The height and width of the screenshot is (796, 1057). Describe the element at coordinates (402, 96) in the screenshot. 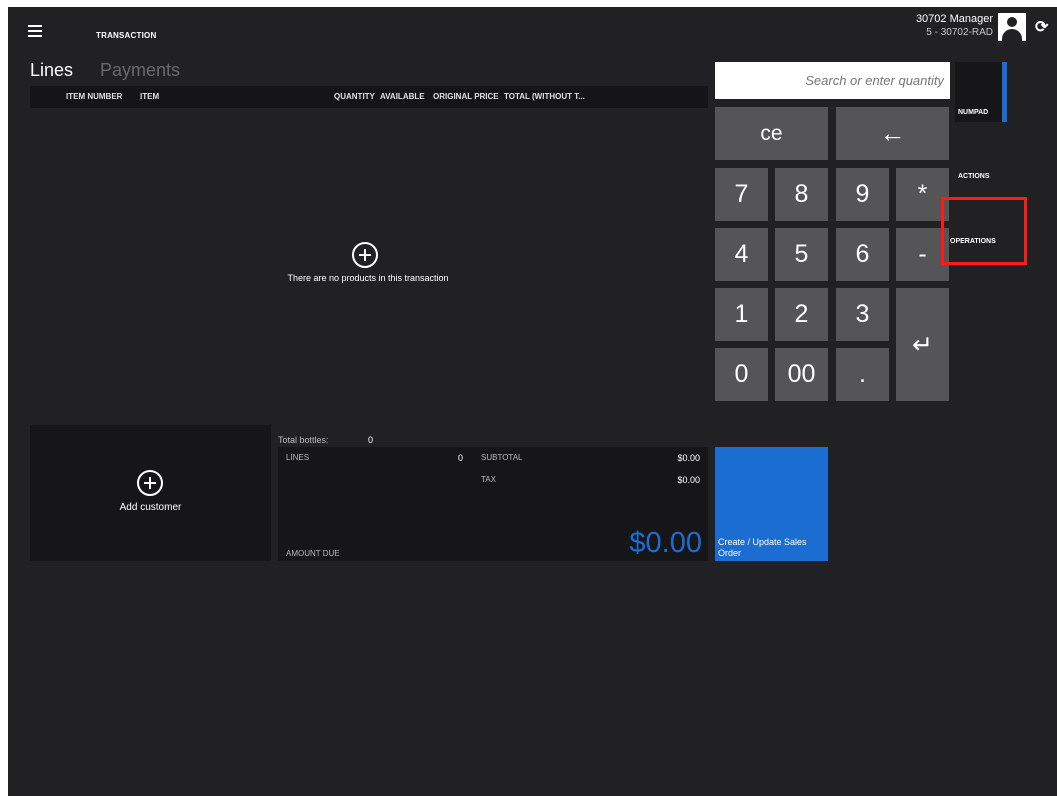

I see `column-available: AVAILABLE` at that location.